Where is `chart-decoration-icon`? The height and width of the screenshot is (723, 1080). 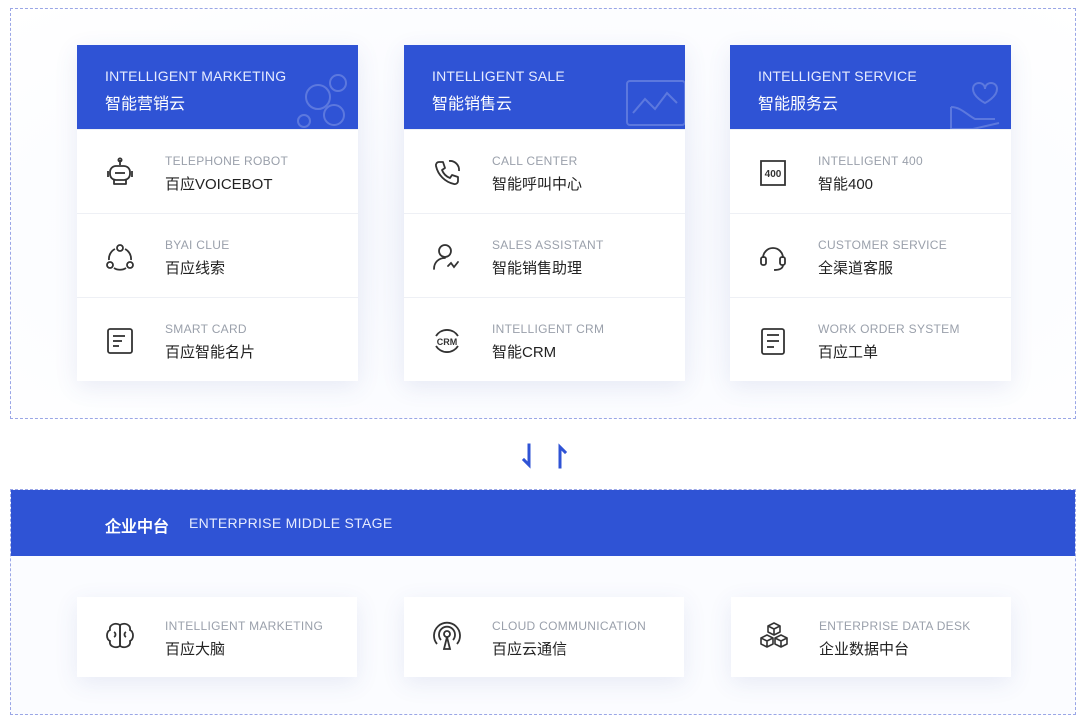 chart-decoration-icon is located at coordinates (655, 103).